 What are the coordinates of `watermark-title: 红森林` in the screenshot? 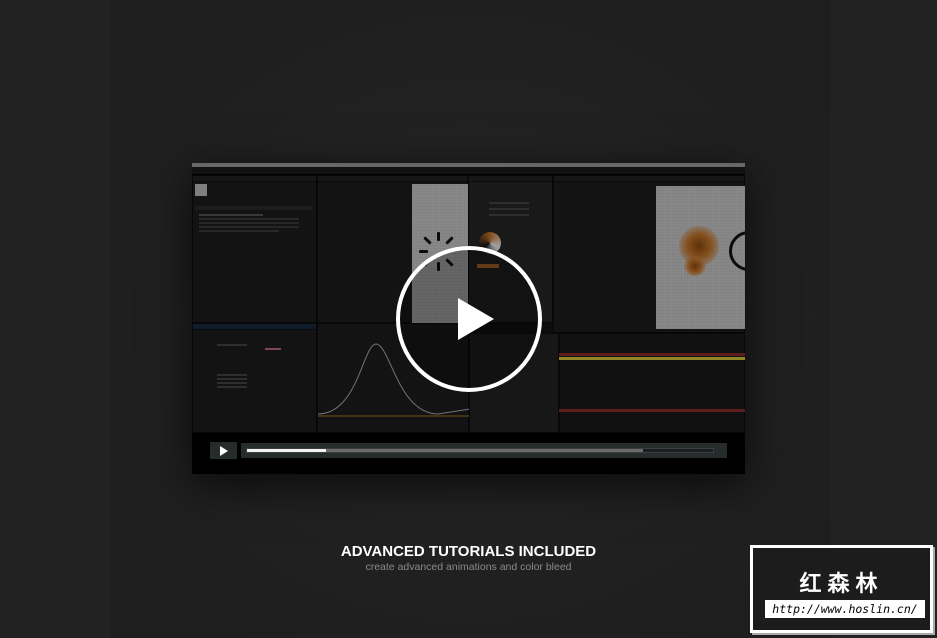 It's located at (841, 583).